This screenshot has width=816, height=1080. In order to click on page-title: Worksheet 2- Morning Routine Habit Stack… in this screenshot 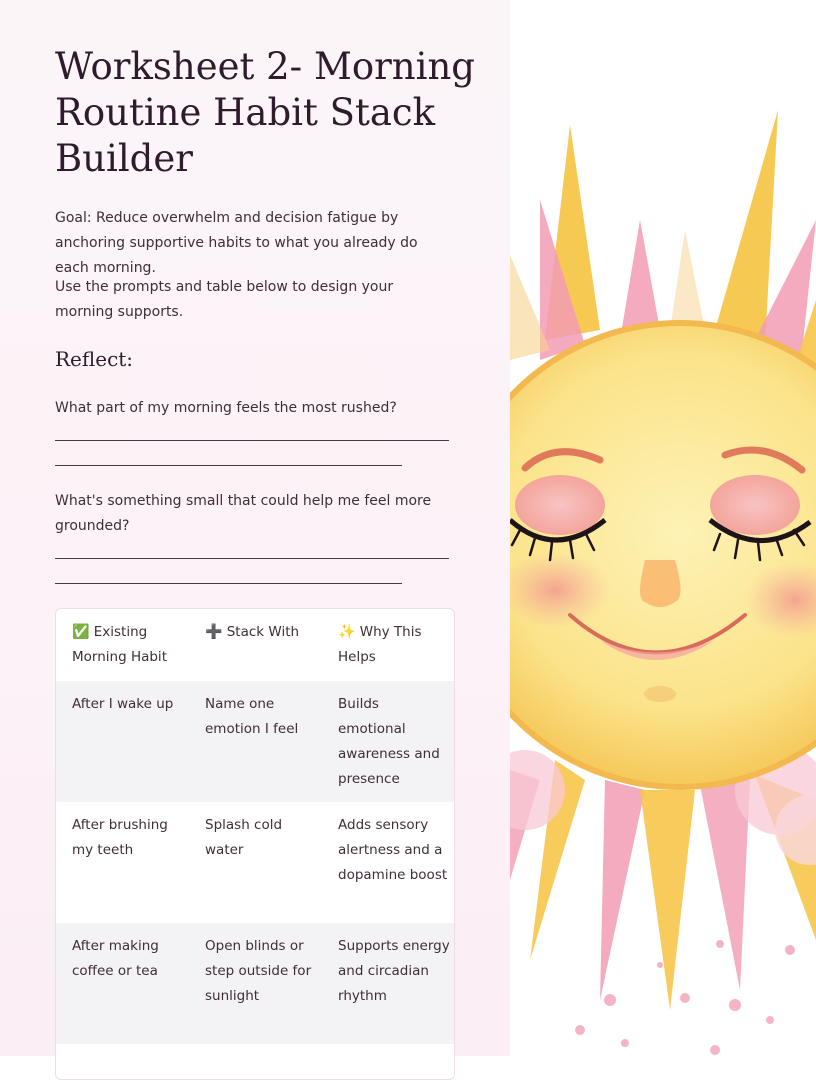, I will do `click(265, 112)`.